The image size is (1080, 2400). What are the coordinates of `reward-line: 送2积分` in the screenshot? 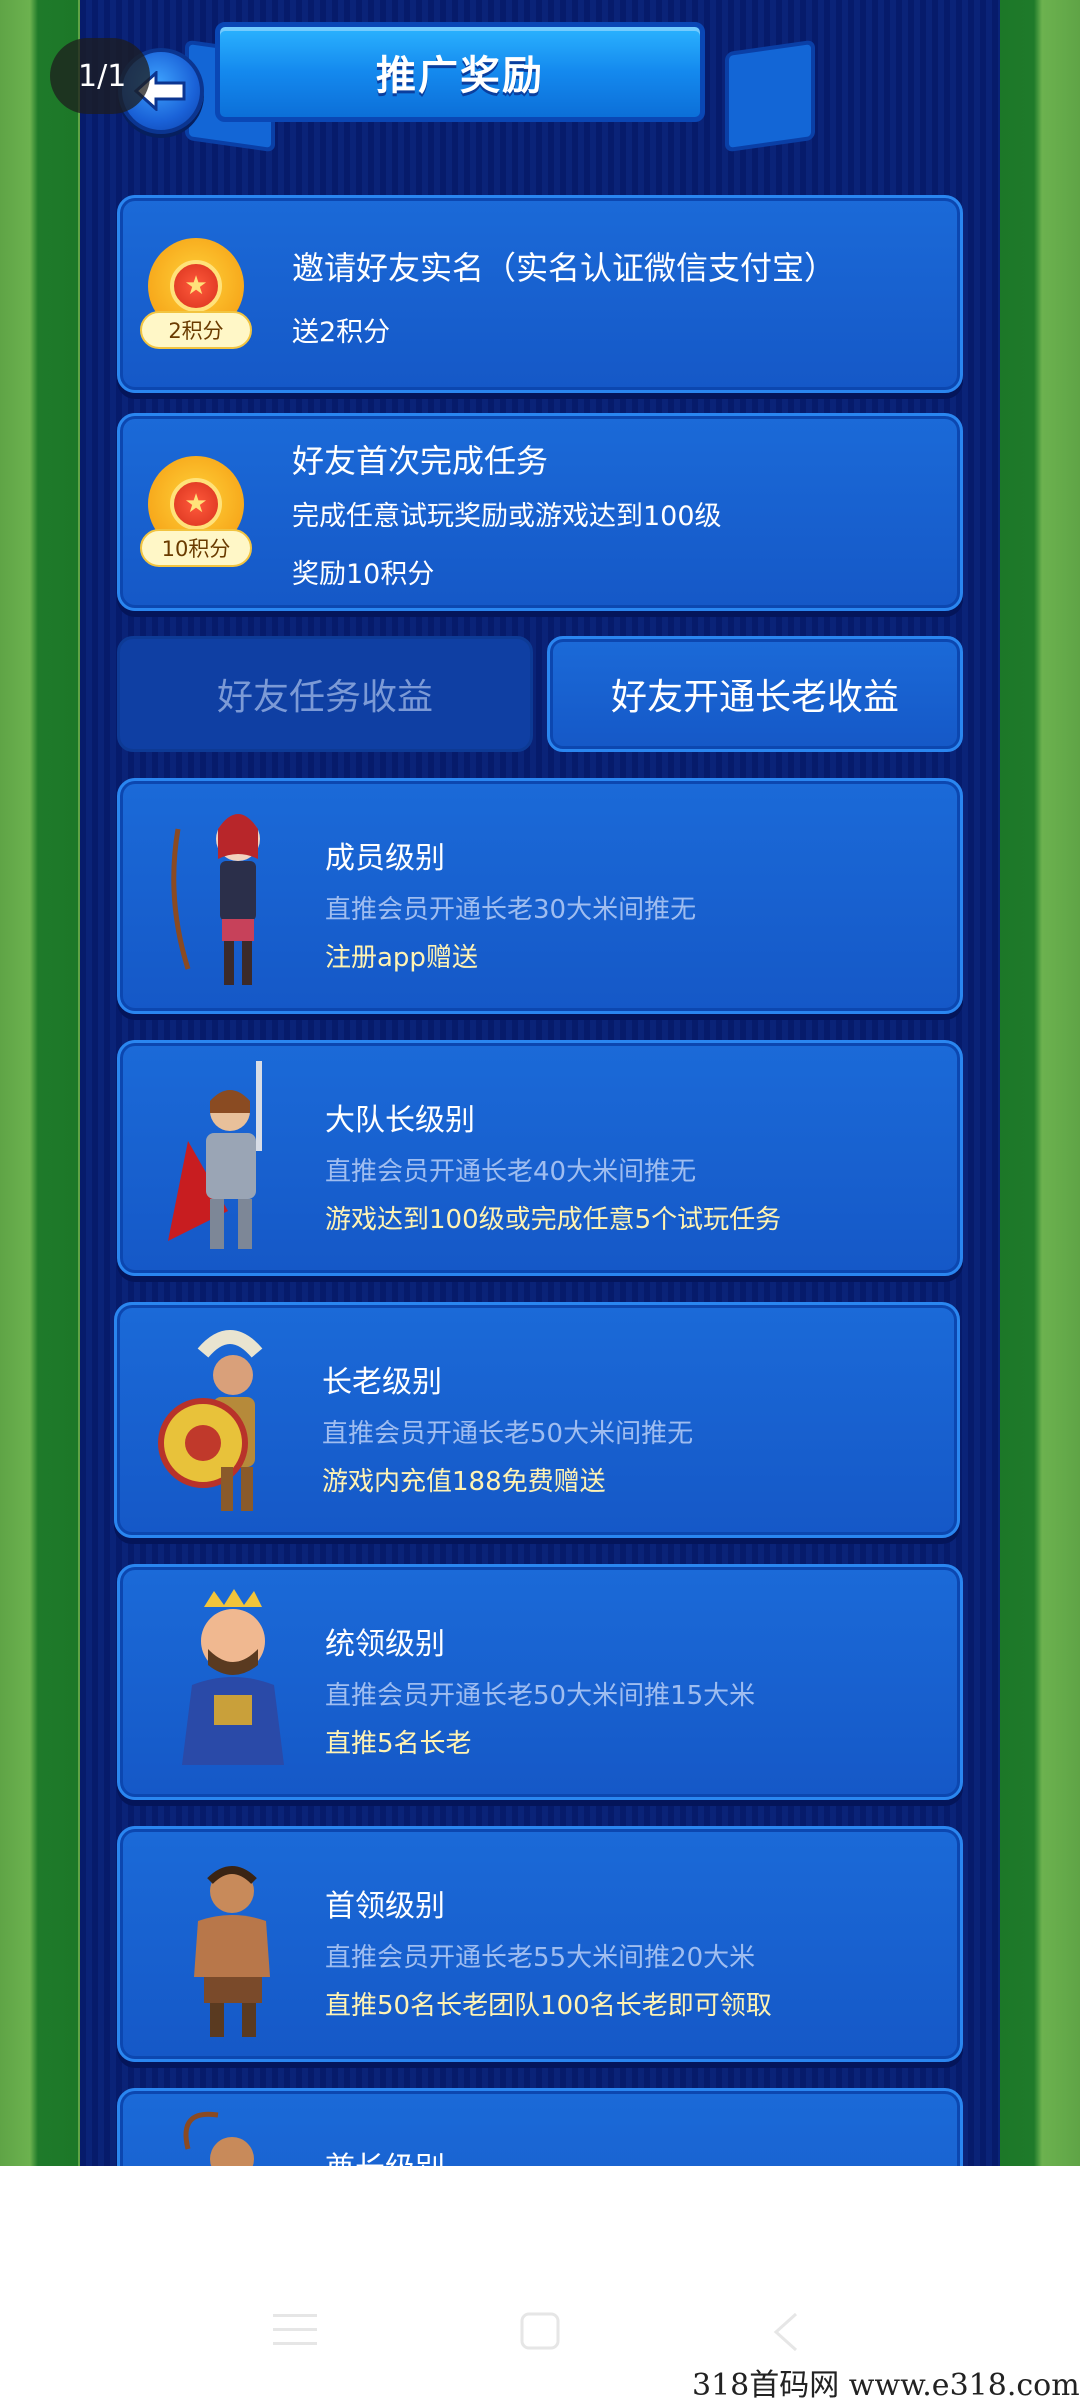 It's located at (341, 332).